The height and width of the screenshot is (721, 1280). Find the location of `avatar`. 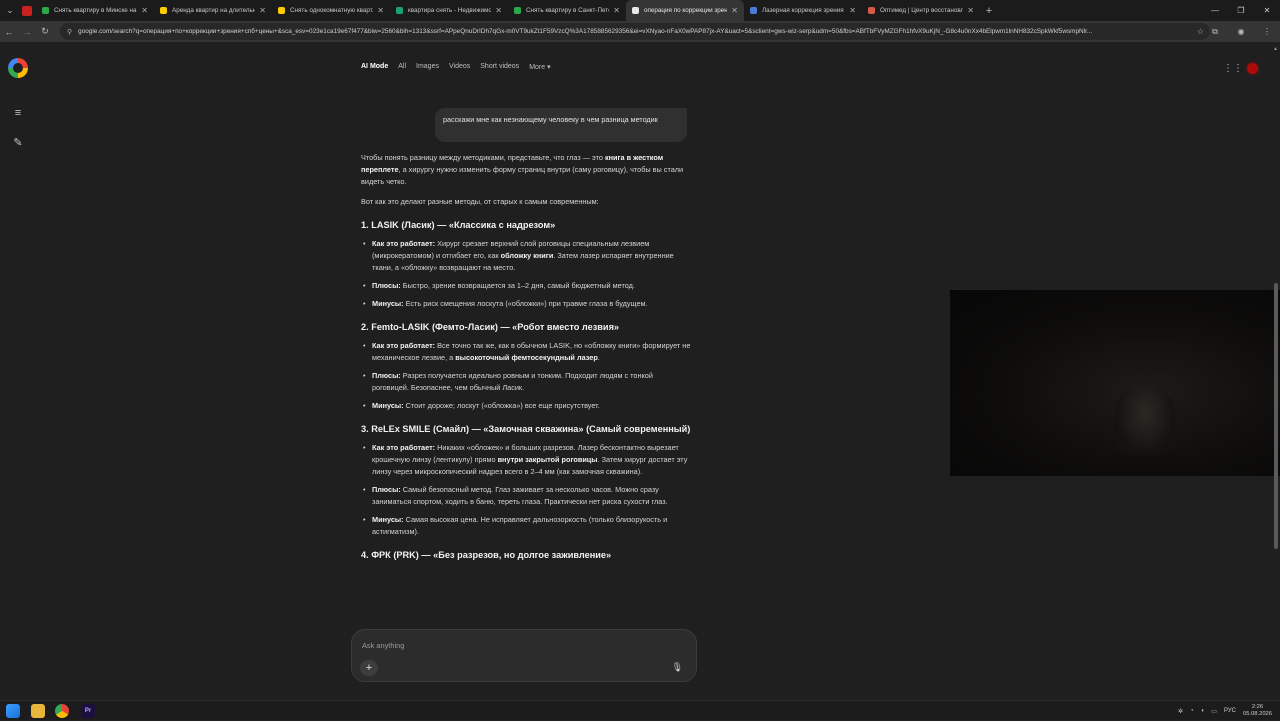

avatar is located at coordinates (1252, 68).